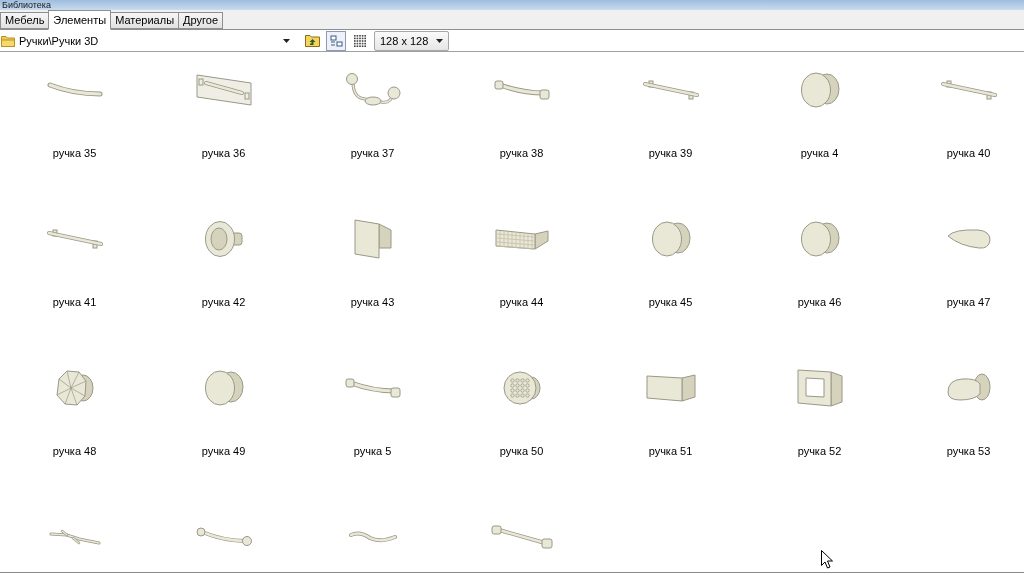 This screenshot has height=575, width=1024. I want to click on folder-icon, so click(8, 40).